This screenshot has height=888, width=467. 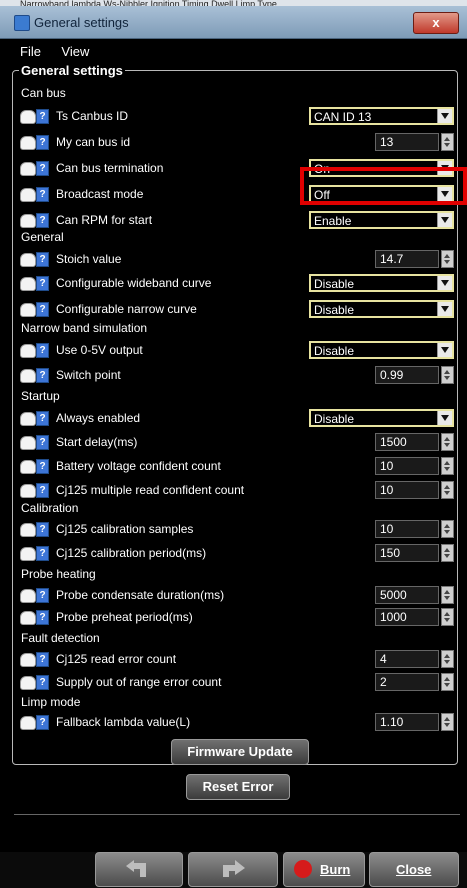 What do you see at coordinates (407, 142) in the screenshot?
I see `my-can-bus-id-input: 13` at bounding box center [407, 142].